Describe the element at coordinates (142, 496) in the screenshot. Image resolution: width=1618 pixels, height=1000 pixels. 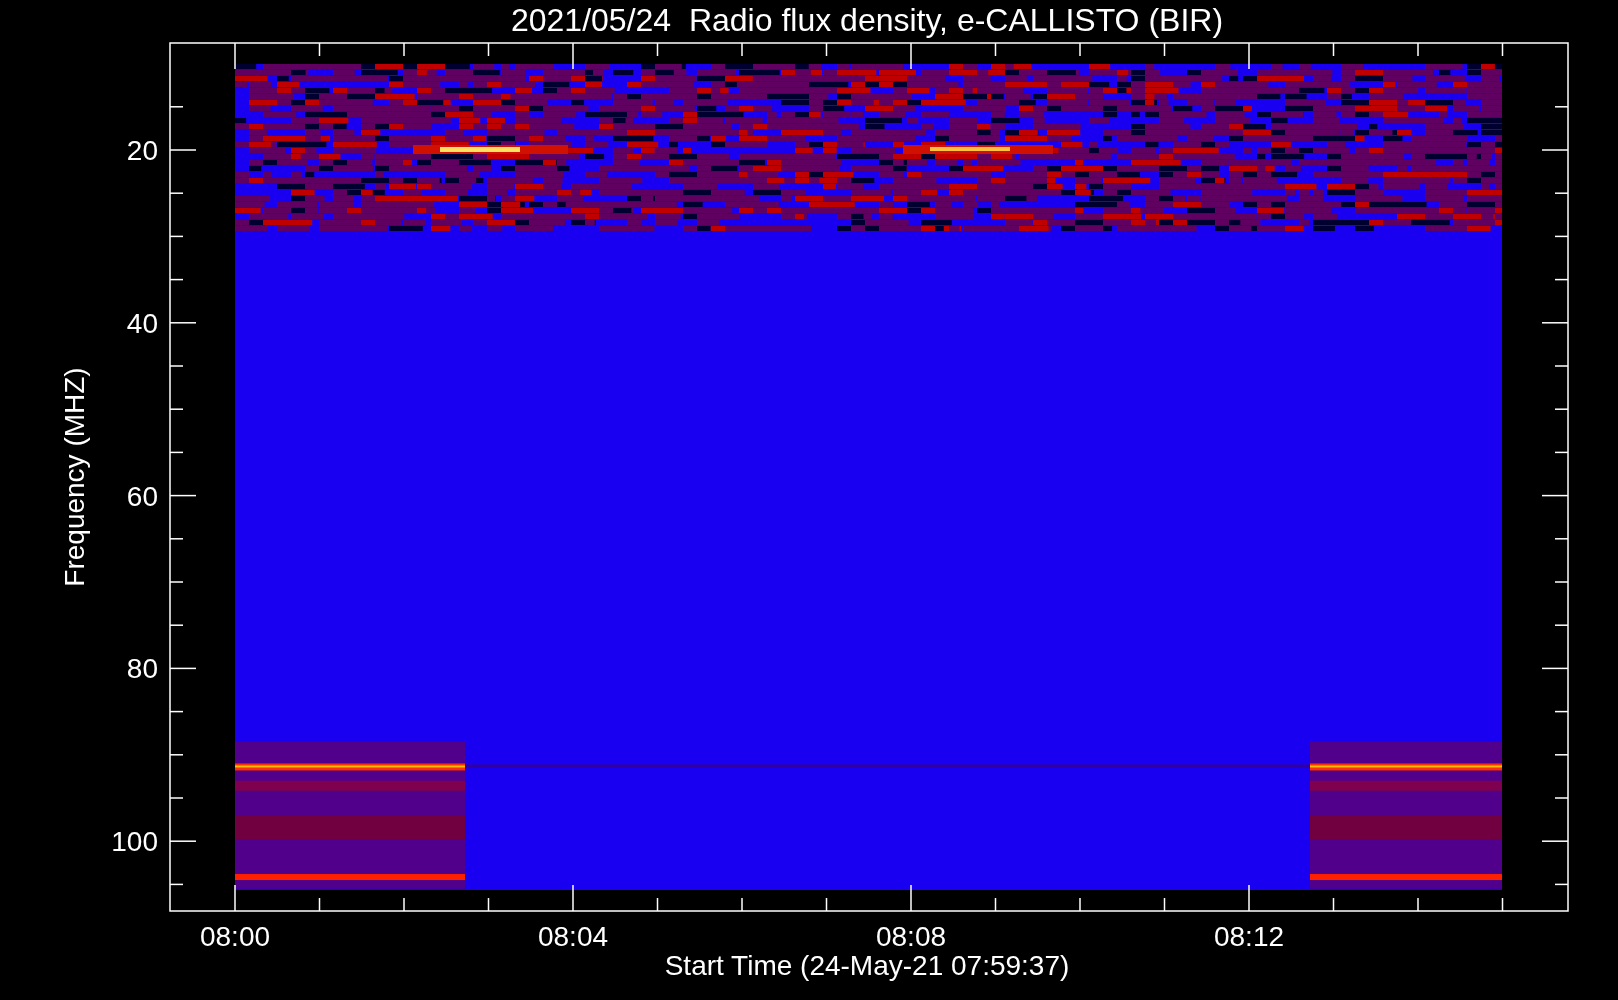
I see `y-tick-label: 60` at that location.